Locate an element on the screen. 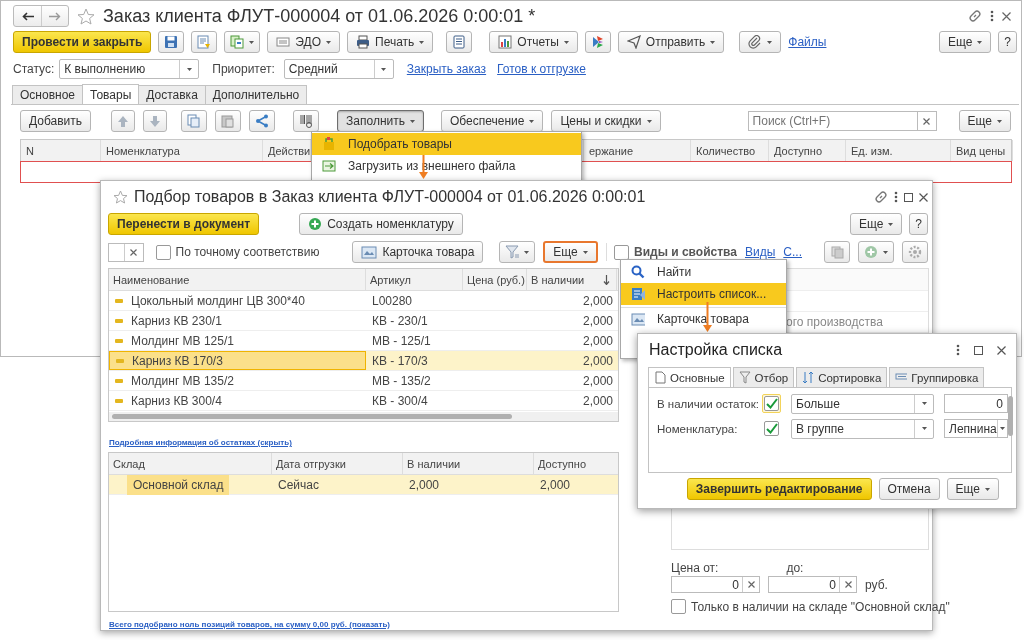 Image resolution: width=1024 pixels, height=640 pixels. column-header: Наименование is located at coordinates (237, 279).